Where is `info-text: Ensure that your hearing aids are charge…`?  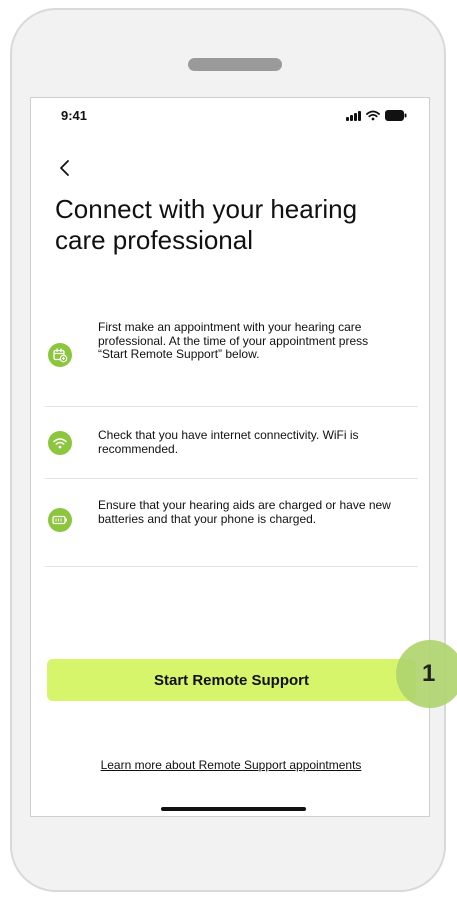 info-text: Ensure that your hearing aids are charge… is located at coordinates (244, 512).